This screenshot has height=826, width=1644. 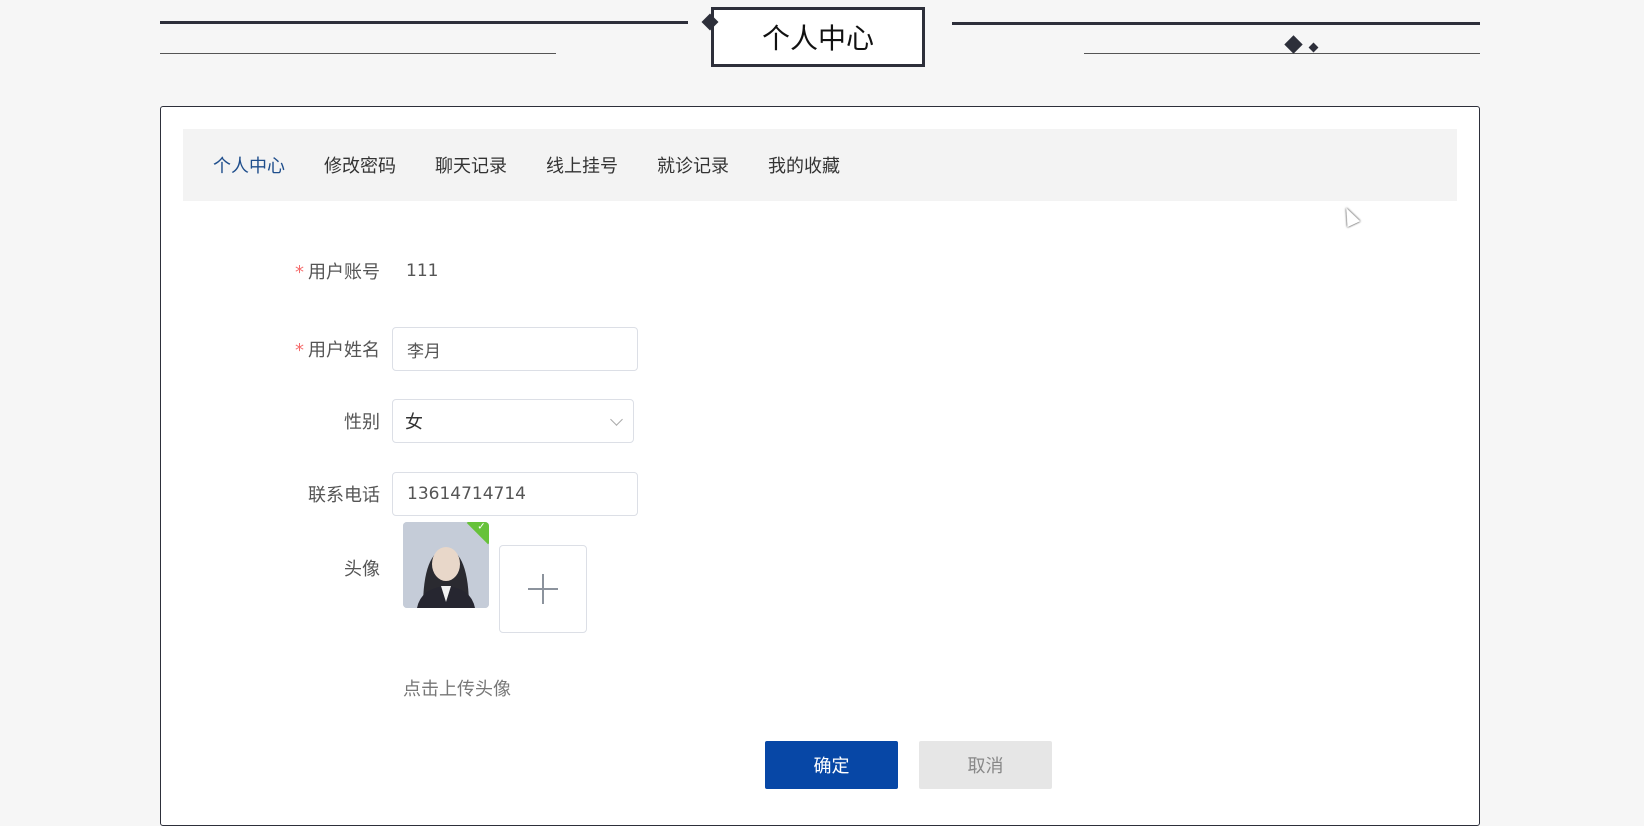 What do you see at coordinates (360, 165) in the screenshot?
I see `tab-change-password: 修改密码` at bounding box center [360, 165].